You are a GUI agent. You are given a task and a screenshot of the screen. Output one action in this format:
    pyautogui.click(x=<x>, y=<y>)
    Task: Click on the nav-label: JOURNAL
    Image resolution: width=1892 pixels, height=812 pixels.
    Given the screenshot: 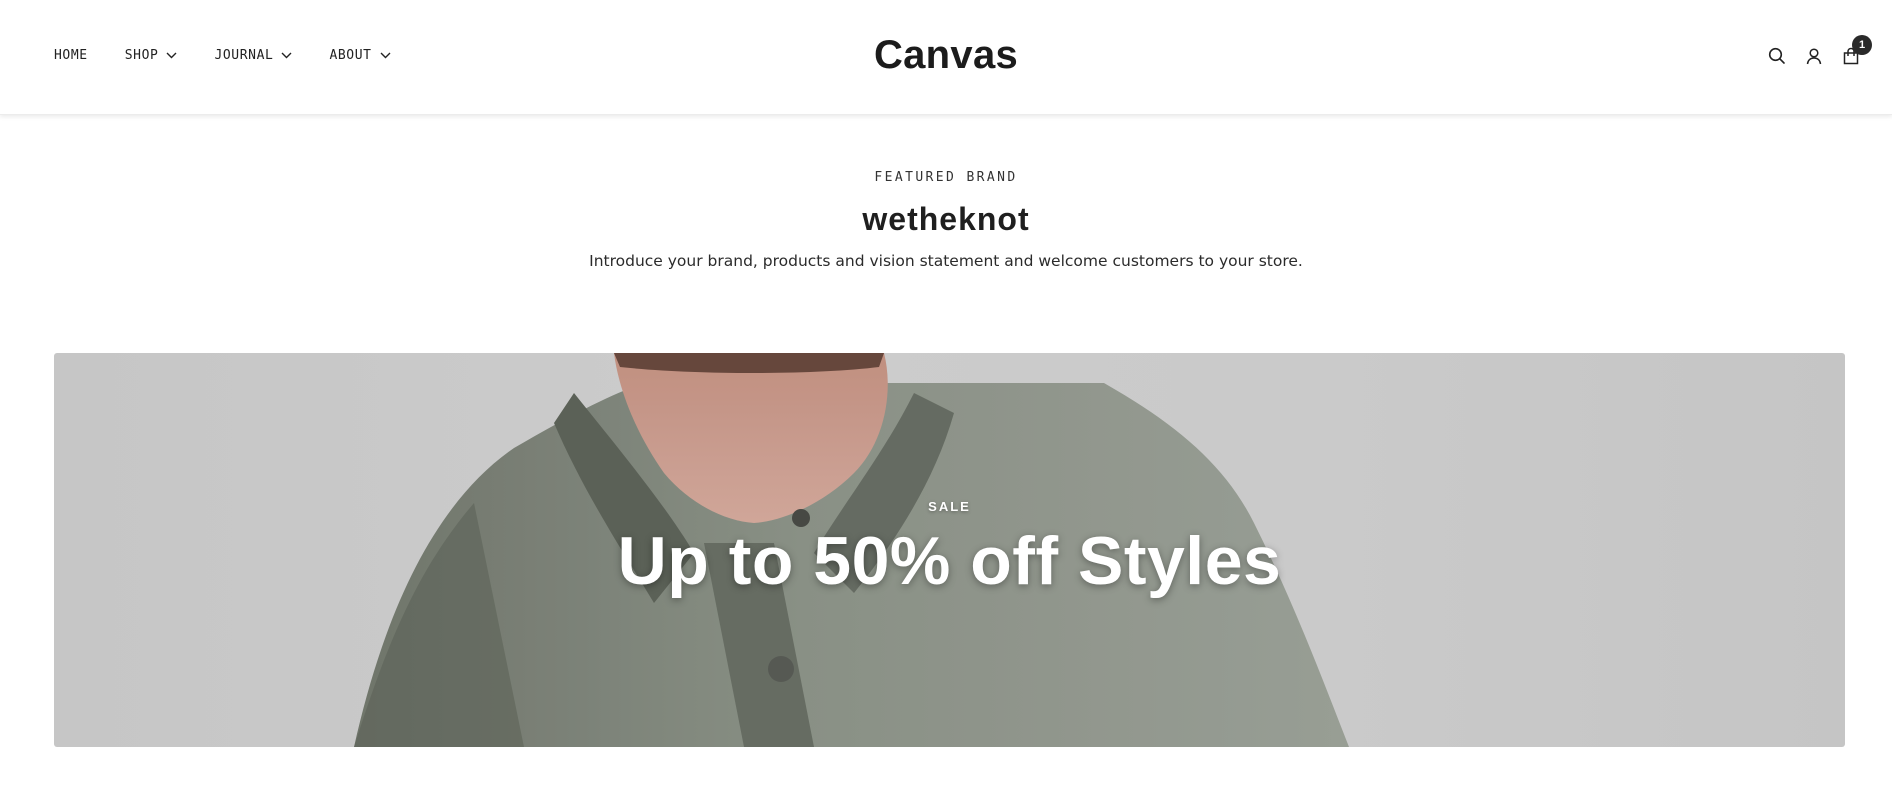 What is the action you would take?
    pyautogui.click(x=244, y=55)
    